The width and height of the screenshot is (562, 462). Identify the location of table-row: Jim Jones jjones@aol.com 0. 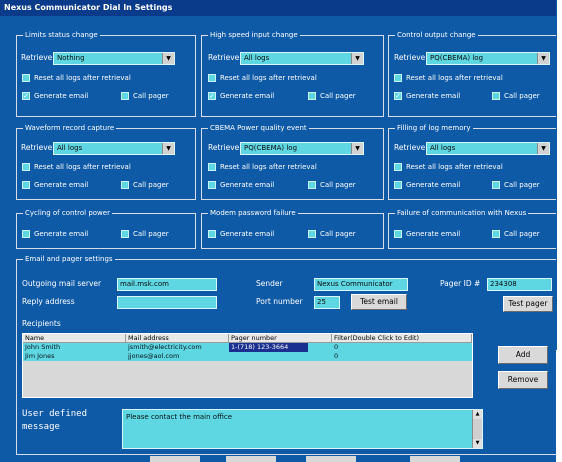
(247, 356).